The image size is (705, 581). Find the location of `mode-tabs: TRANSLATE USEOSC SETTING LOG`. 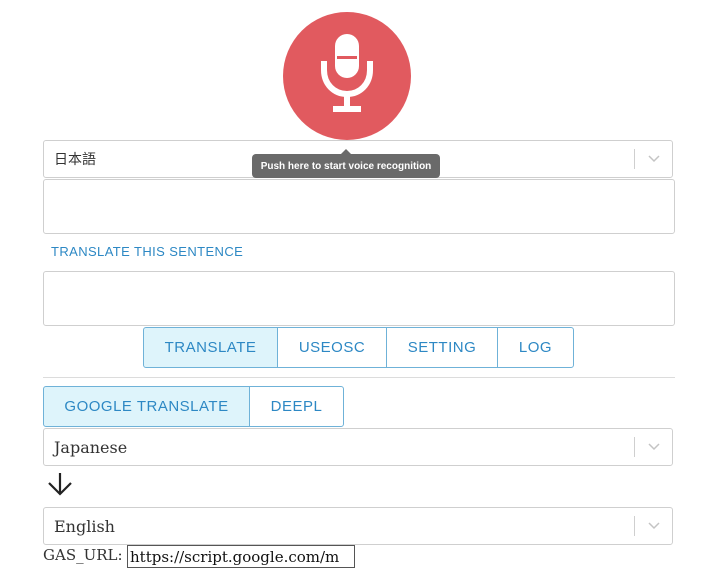

mode-tabs: TRANSLATE USEOSC SETTING LOG is located at coordinates (358, 347).